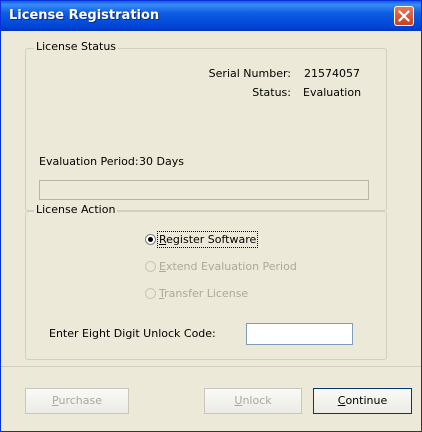 The width and height of the screenshot is (422, 432). I want to click on title-bar: License Registration, so click(211, 16).